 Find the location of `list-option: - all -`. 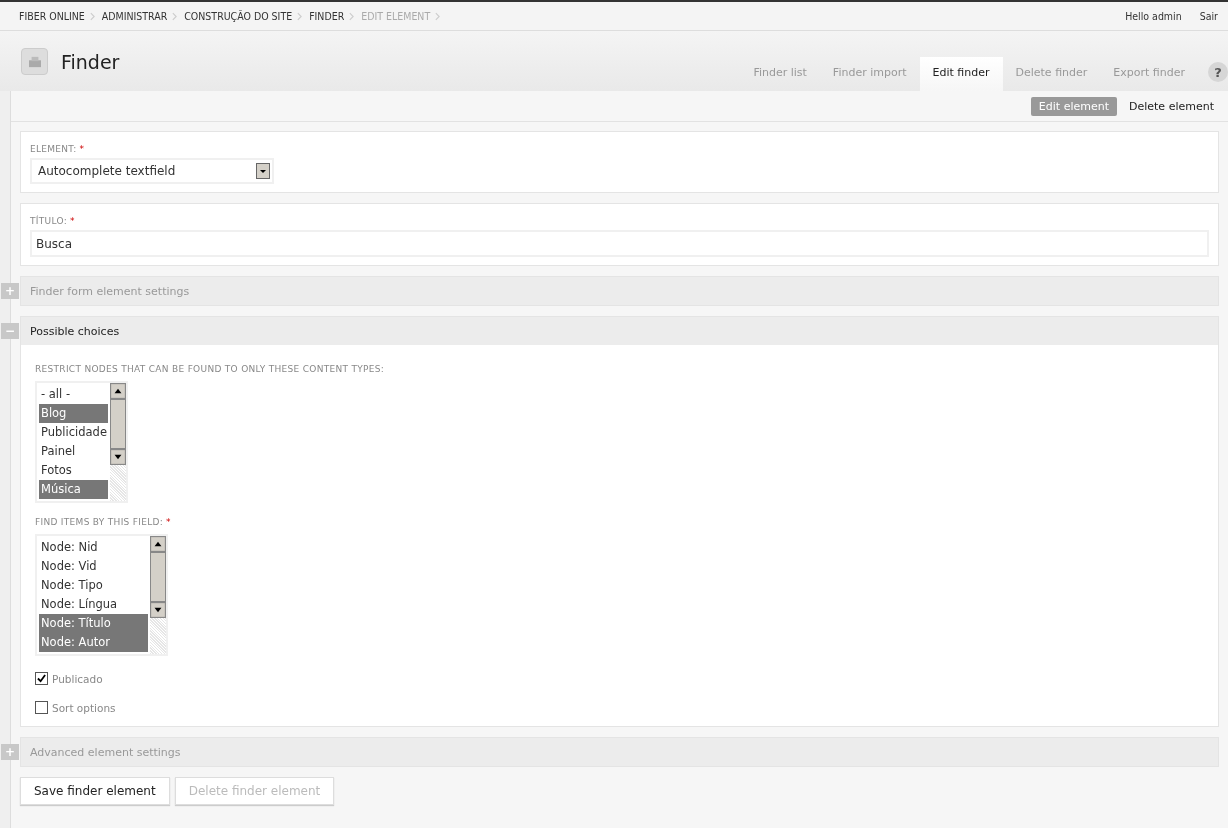

list-option: - all - is located at coordinates (73, 394).